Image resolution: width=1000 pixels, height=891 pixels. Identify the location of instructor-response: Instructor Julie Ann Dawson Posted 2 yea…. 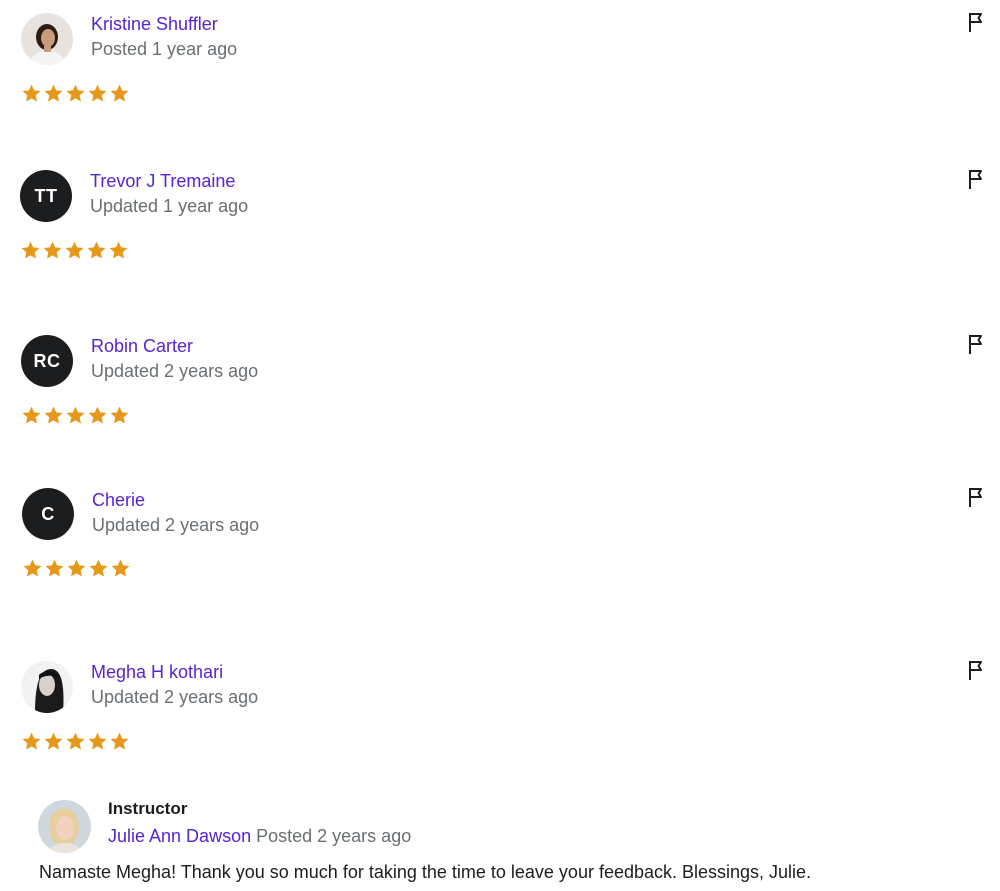
(508, 843).